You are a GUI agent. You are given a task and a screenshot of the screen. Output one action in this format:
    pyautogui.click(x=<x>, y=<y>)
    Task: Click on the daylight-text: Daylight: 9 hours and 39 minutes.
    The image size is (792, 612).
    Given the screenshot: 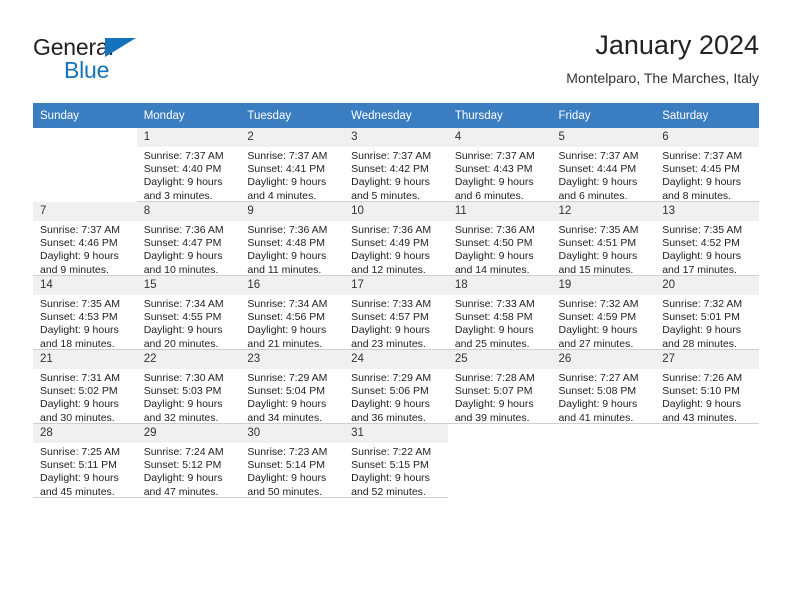 What is the action you would take?
    pyautogui.click(x=494, y=411)
    